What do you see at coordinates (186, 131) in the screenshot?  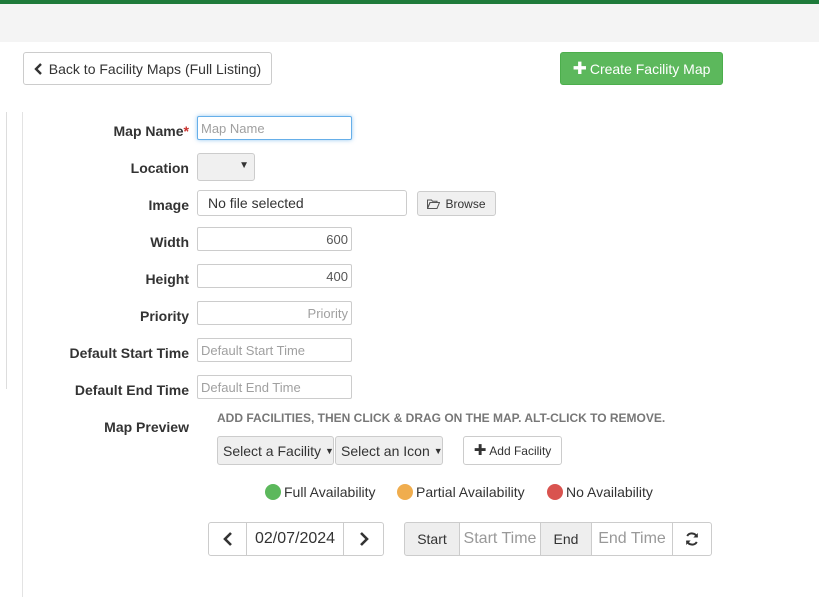 I see `required-mark: *` at bounding box center [186, 131].